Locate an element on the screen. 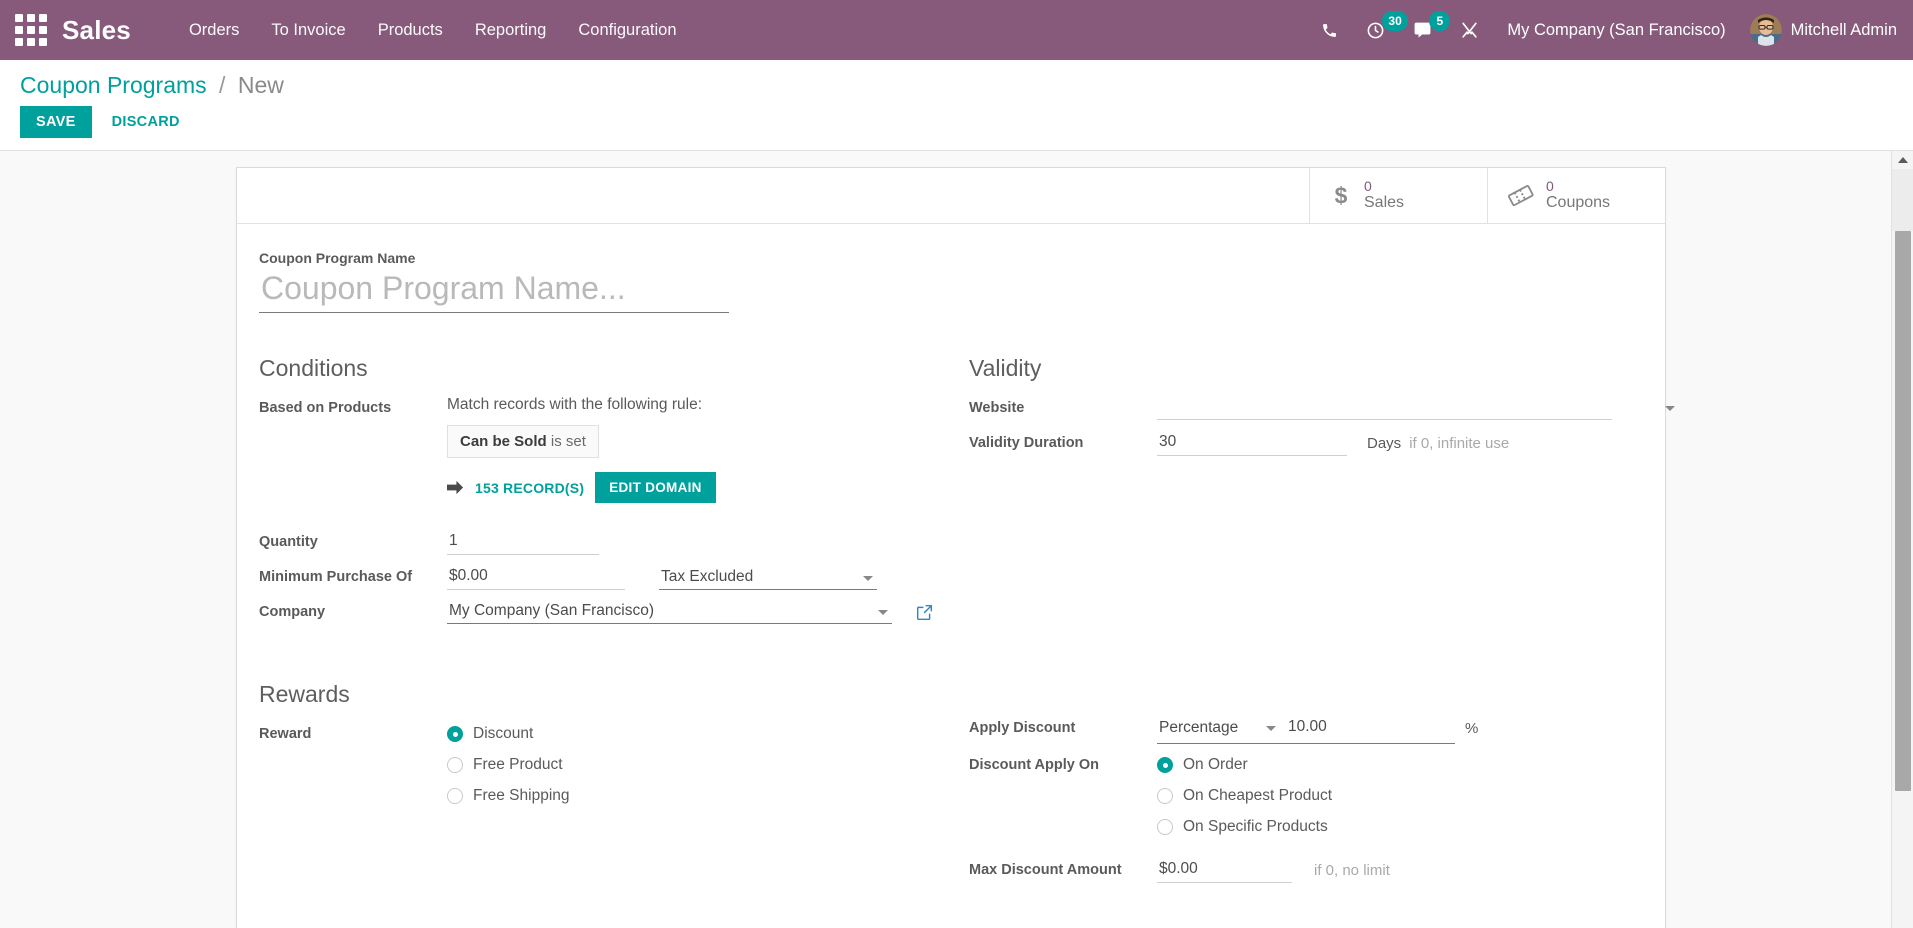  discount-amount-input is located at coordinates (1346, 728).